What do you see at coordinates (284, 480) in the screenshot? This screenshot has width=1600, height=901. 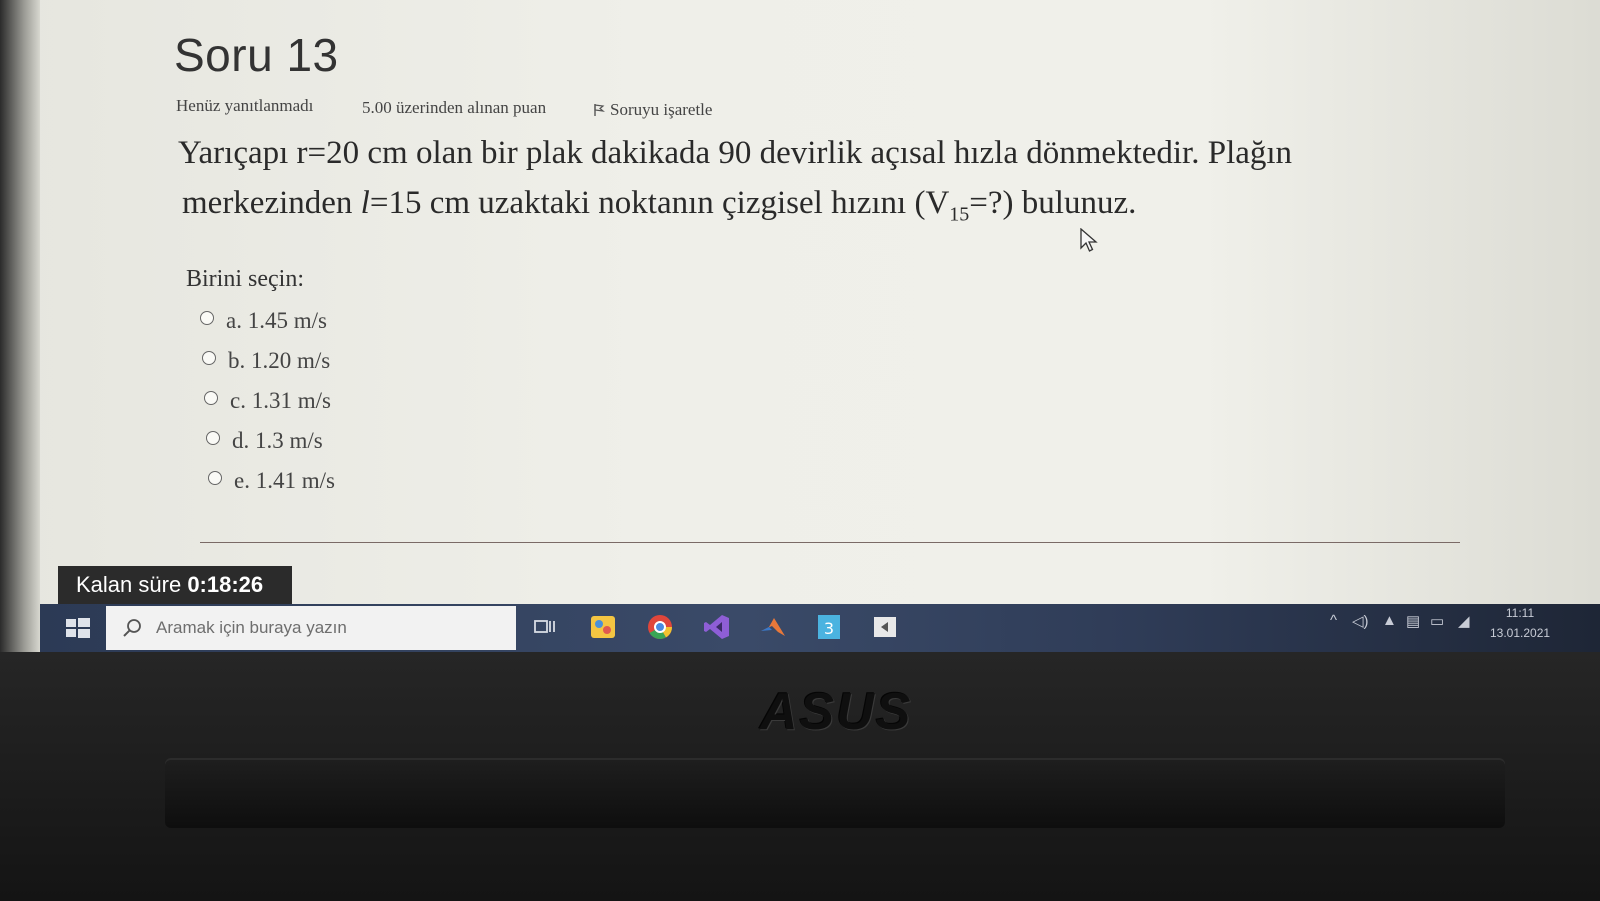 I see `answer-option-label: e. 1.41 m/s` at bounding box center [284, 480].